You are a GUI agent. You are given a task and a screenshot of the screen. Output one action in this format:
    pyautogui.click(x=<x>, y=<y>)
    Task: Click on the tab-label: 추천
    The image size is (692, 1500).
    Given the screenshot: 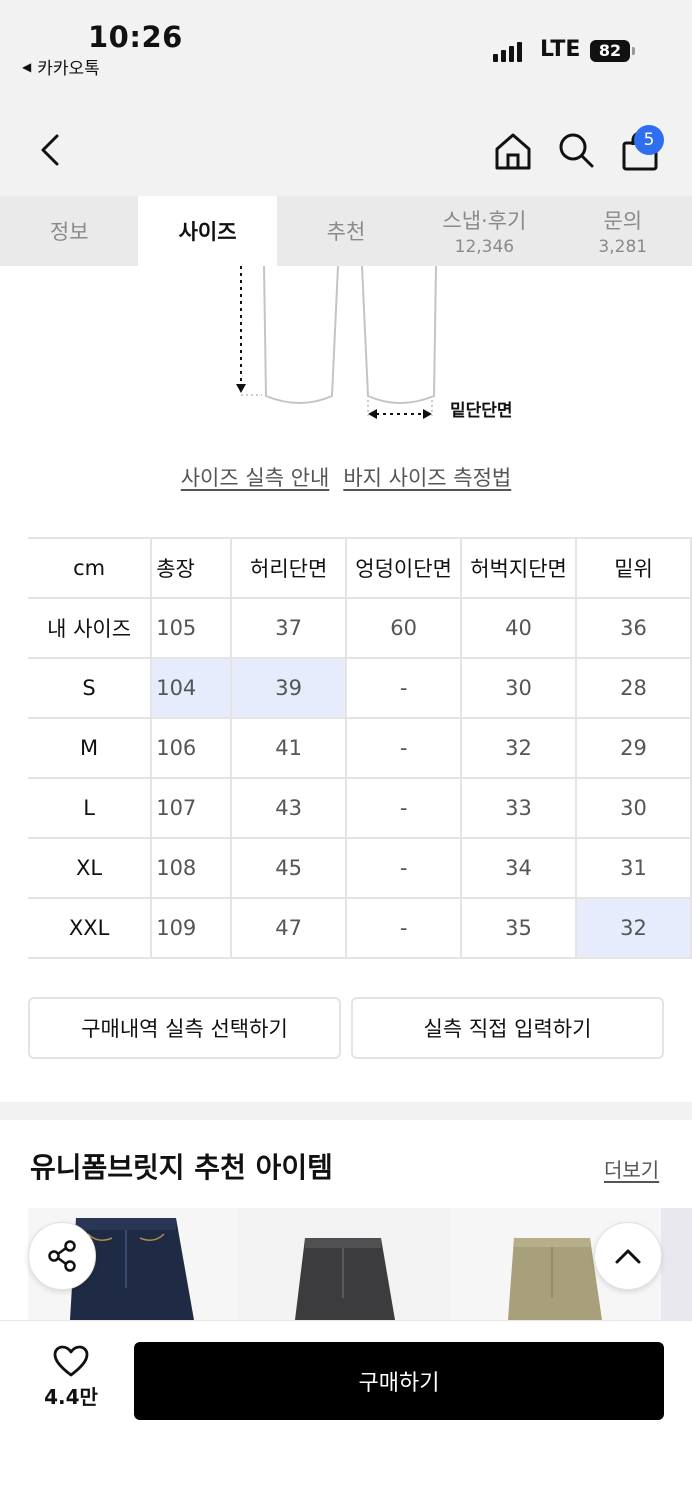 What is the action you would take?
    pyautogui.click(x=346, y=232)
    